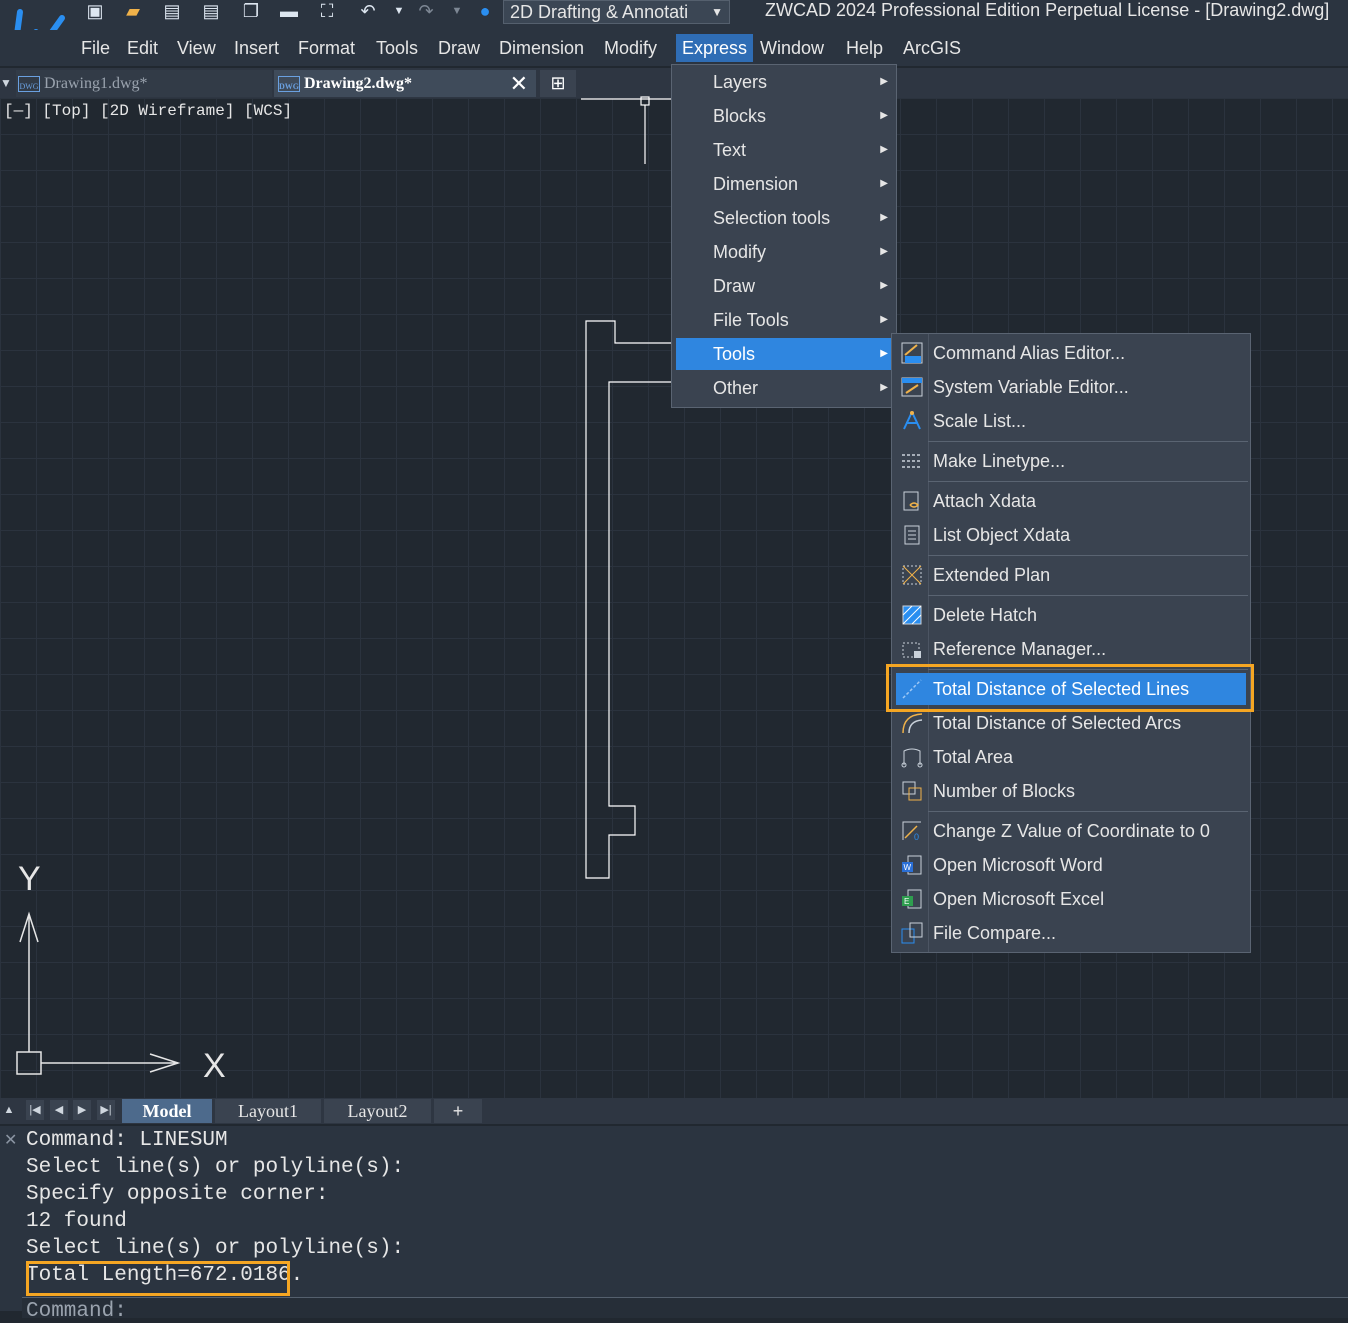 The image size is (1348, 1323). Describe the element at coordinates (784, 150) in the screenshot. I see `express-item-text: Text ▶` at that location.